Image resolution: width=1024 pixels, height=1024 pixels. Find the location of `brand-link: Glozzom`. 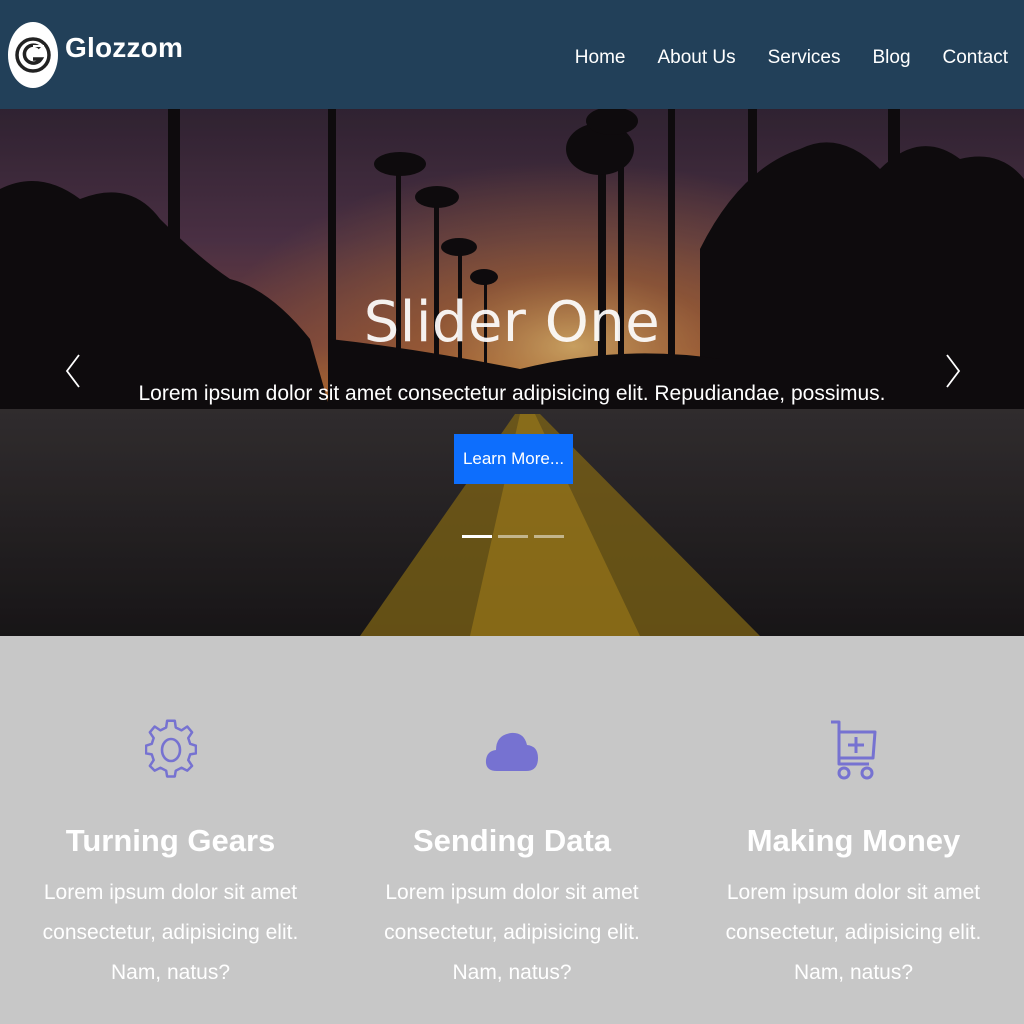

brand-link: Glozzom is located at coordinates (96, 54).